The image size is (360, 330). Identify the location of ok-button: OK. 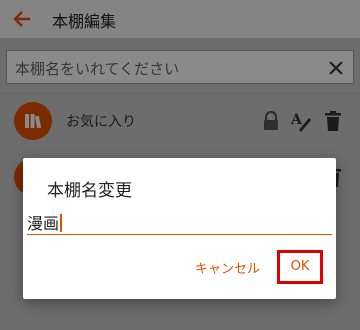
(300, 267).